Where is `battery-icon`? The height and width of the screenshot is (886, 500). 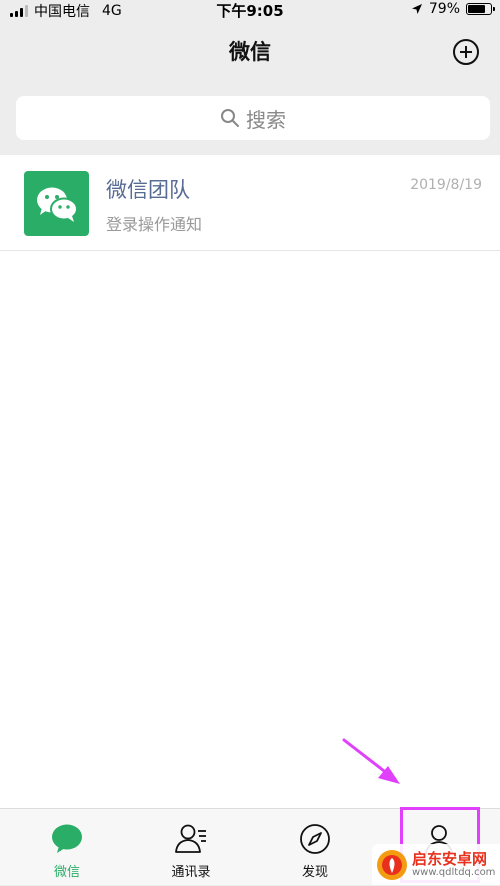
battery-icon is located at coordinates (480, 9).